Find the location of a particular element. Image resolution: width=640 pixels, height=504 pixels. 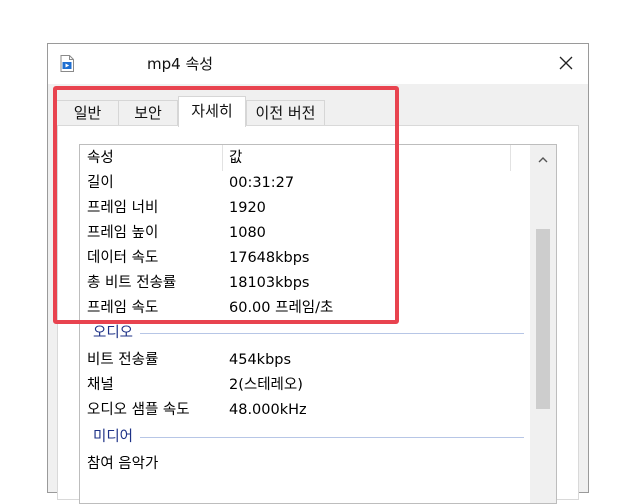

column-header-value: 값 is located at coordinates (235, 158).